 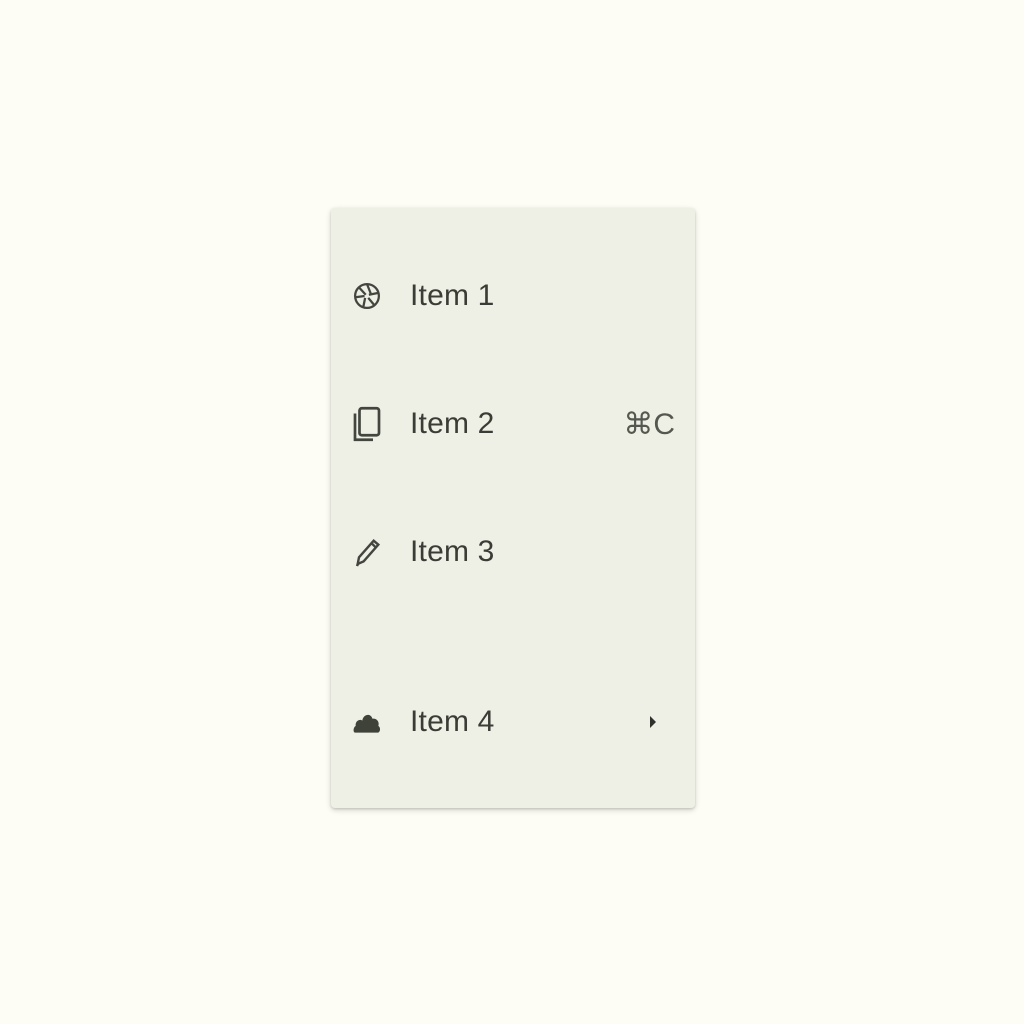 I want to click on aperture-icon, so click(x=367, y=296).